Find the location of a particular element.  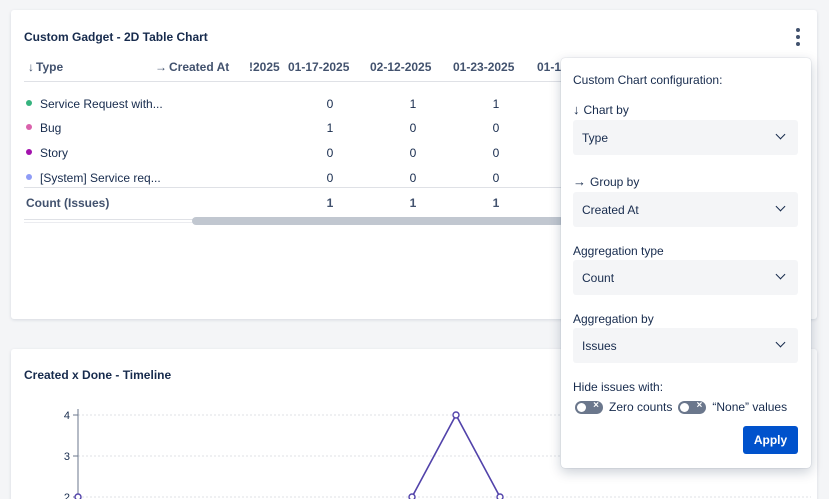

y-tick-label: 2 is located at coordinates (67, 495).